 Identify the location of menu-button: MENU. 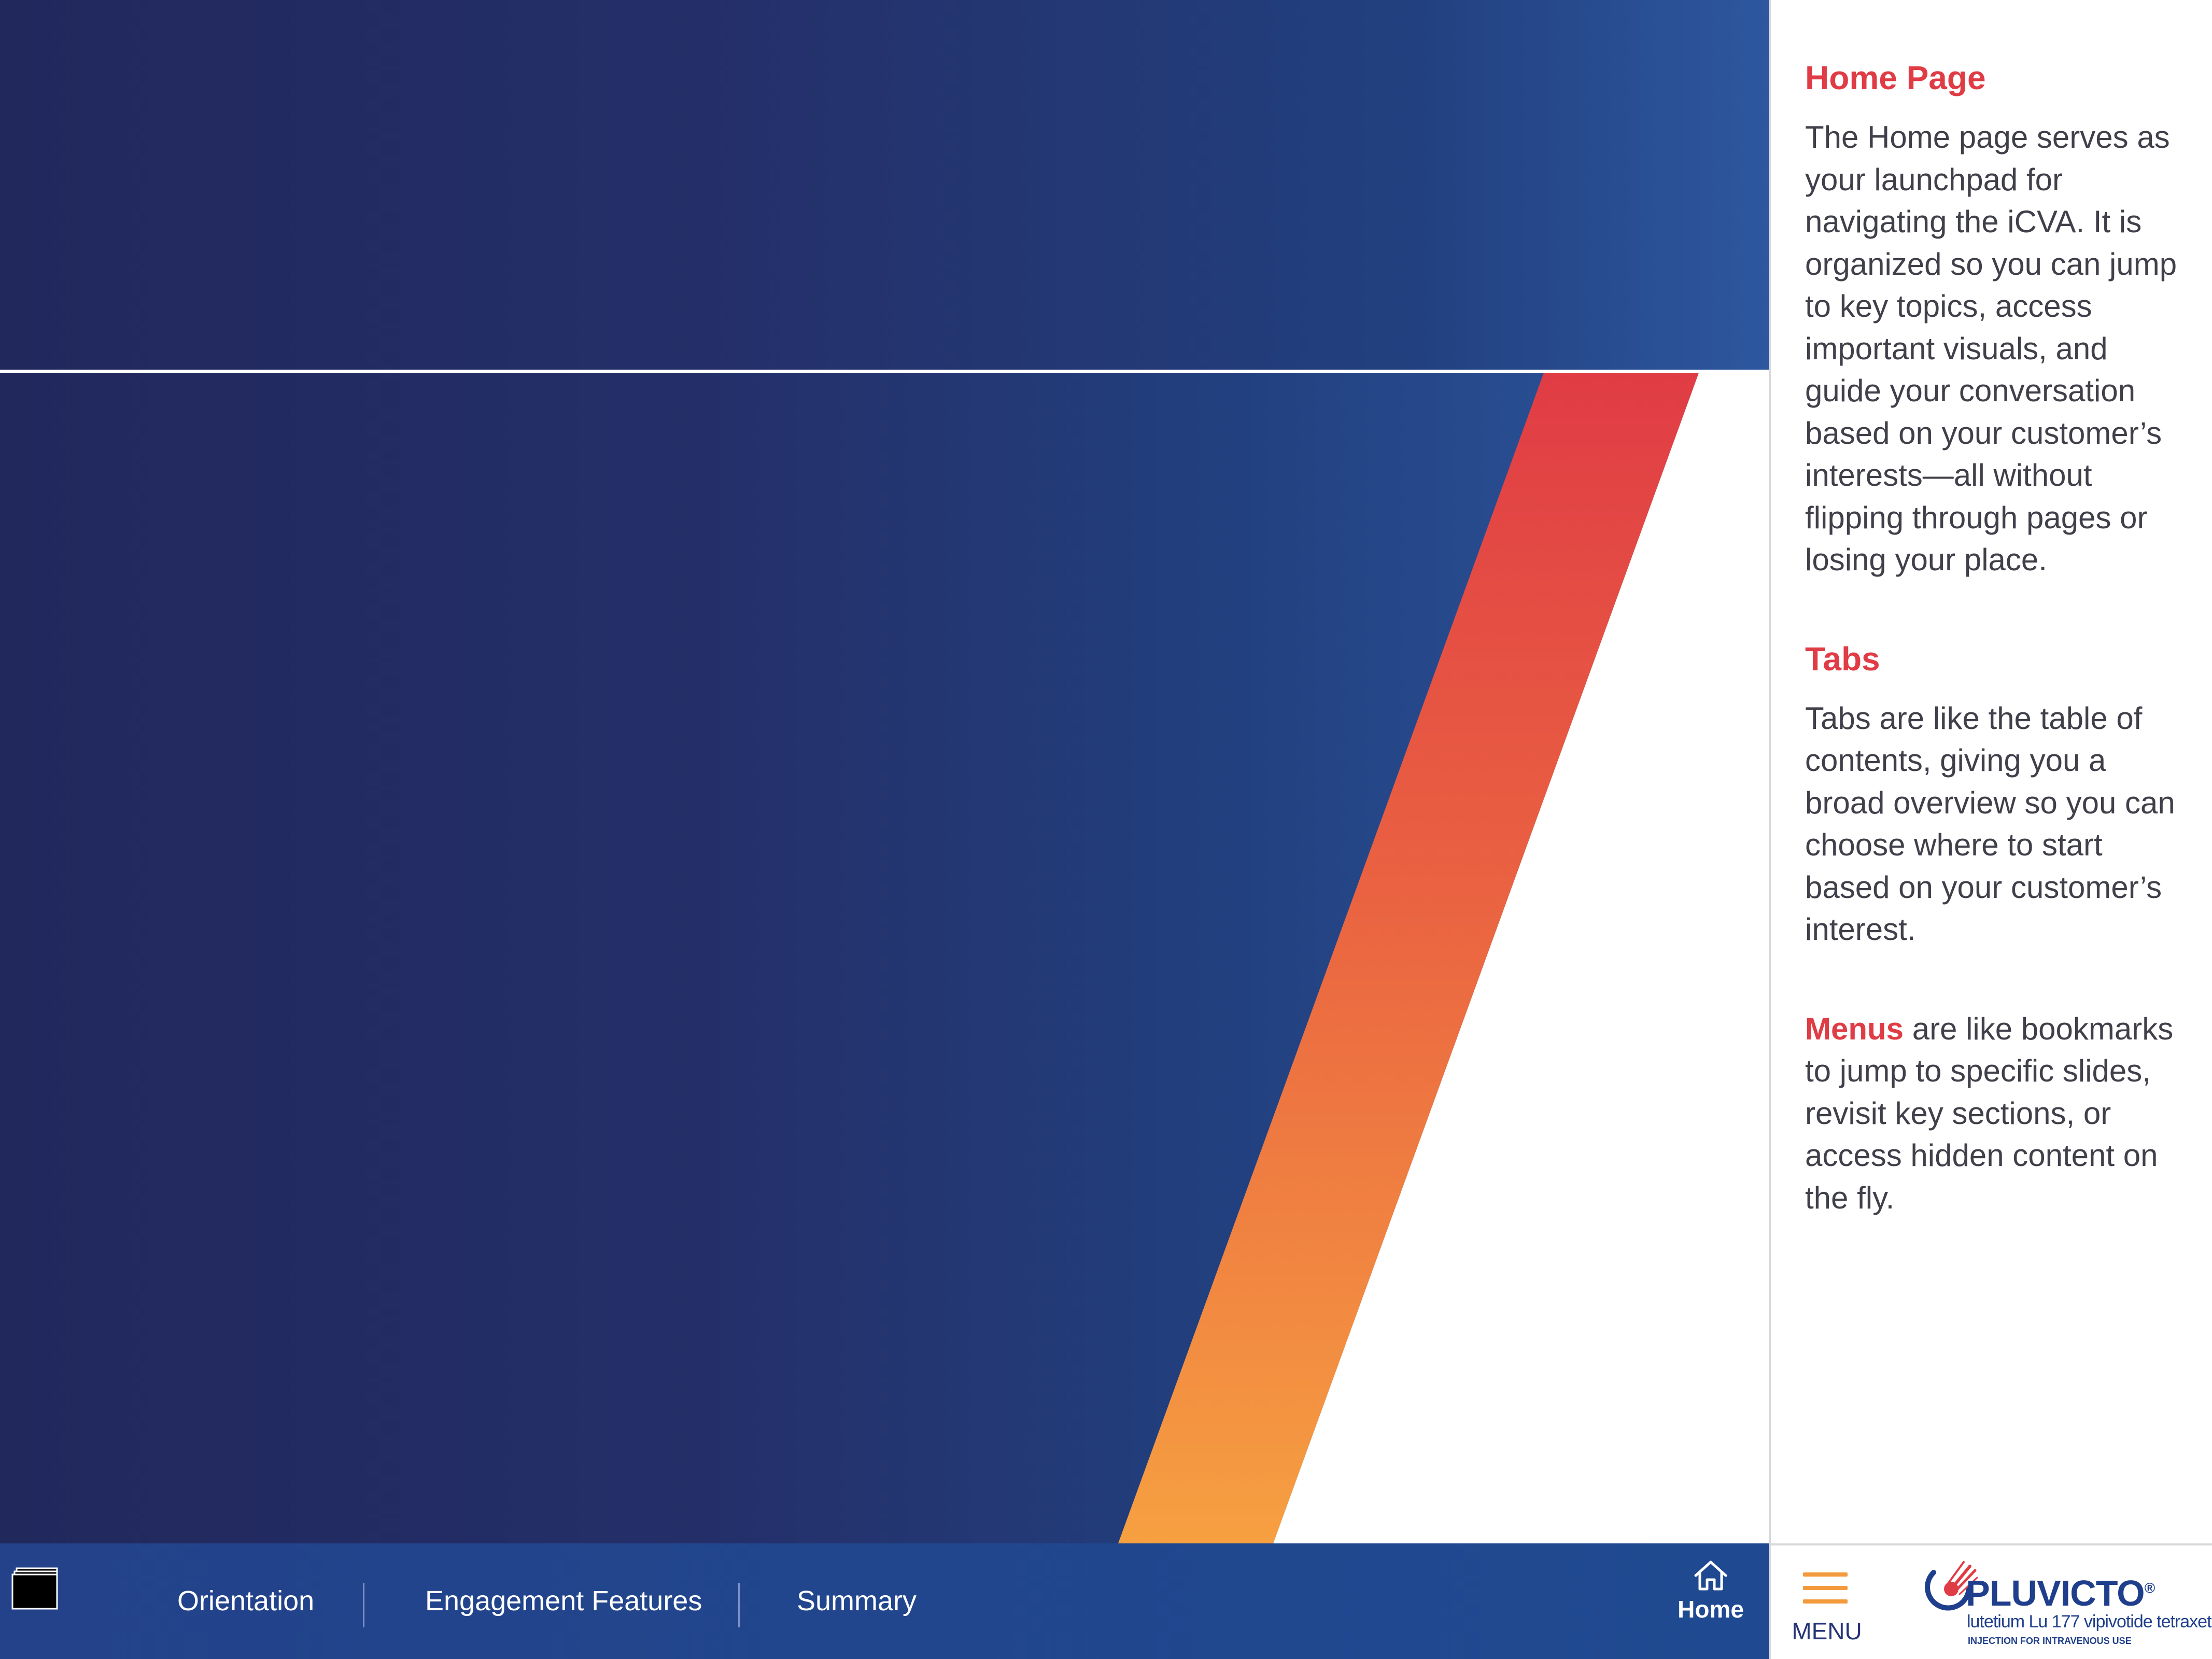
(1826, 1601).